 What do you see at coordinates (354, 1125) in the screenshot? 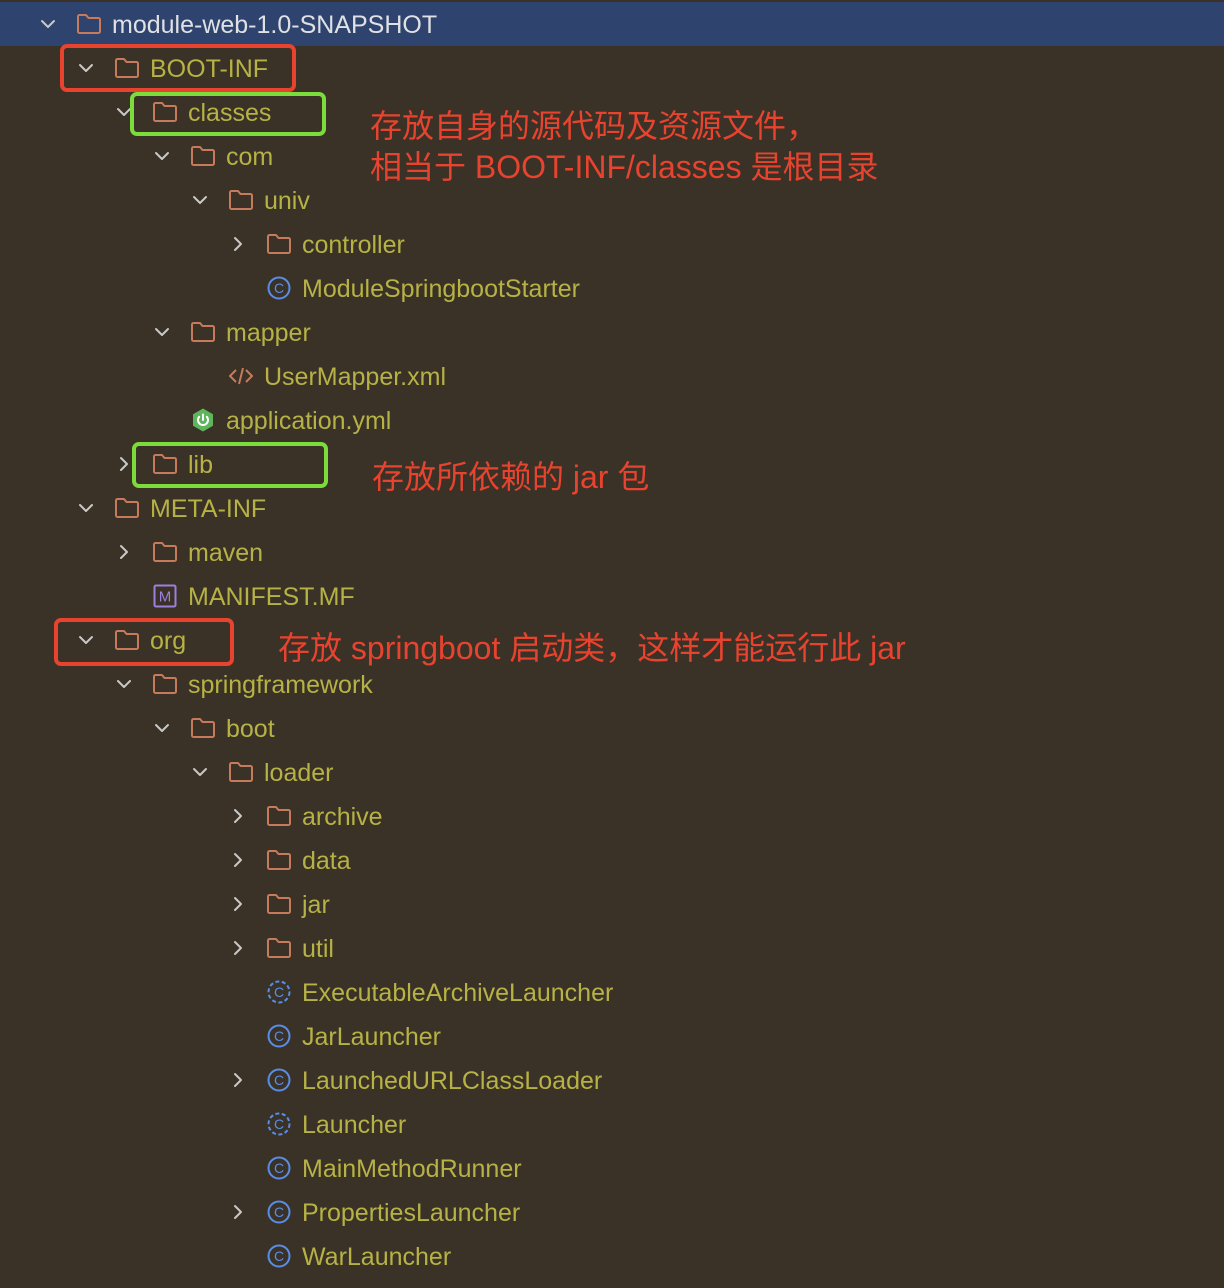
I see `tree-row-label: Launcher` at bounding box center [354, 1125].